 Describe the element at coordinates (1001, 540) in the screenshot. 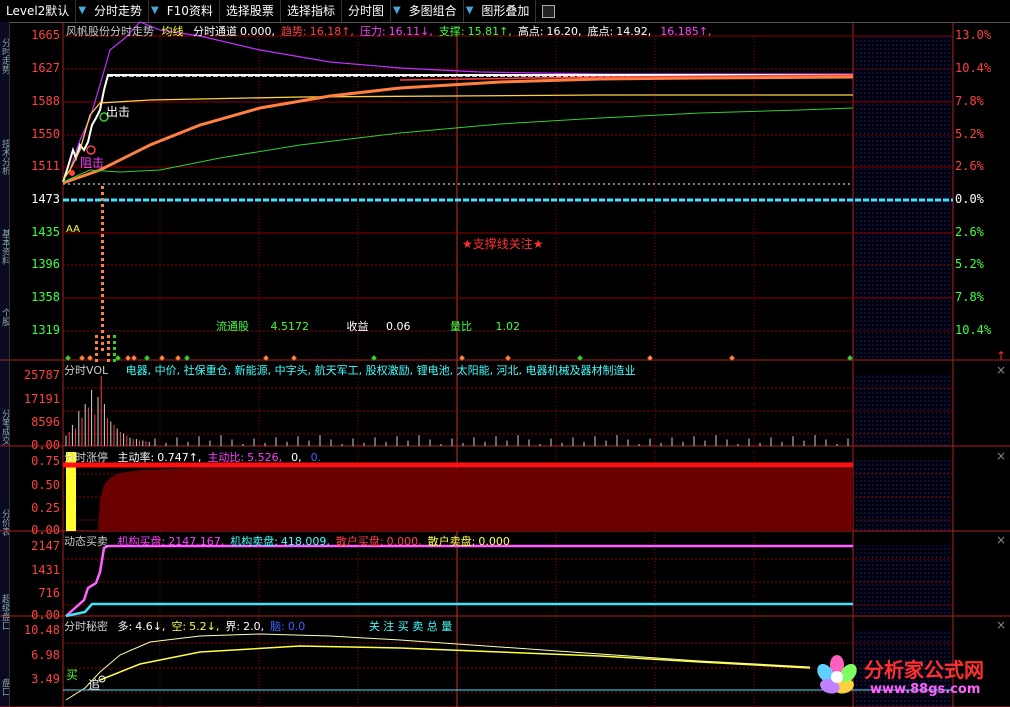

I see `close-trade-icon: ×` at that location.